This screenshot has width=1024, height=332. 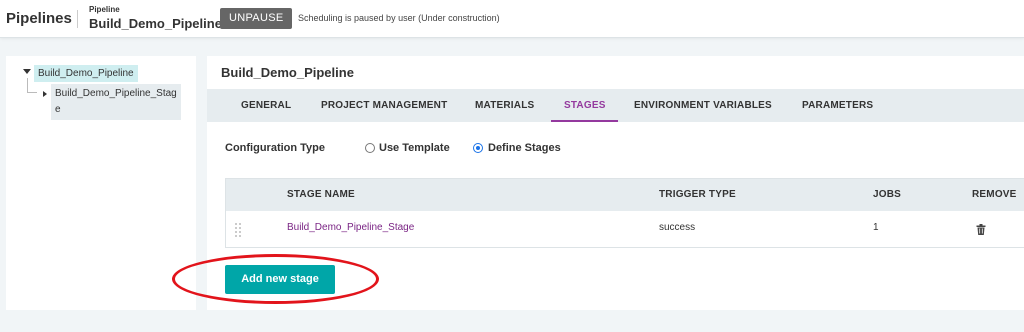 What do you see at coordinates (45, 94) in the screenshot?
I see `caret-right-icon` at bounding box center [45, 94].